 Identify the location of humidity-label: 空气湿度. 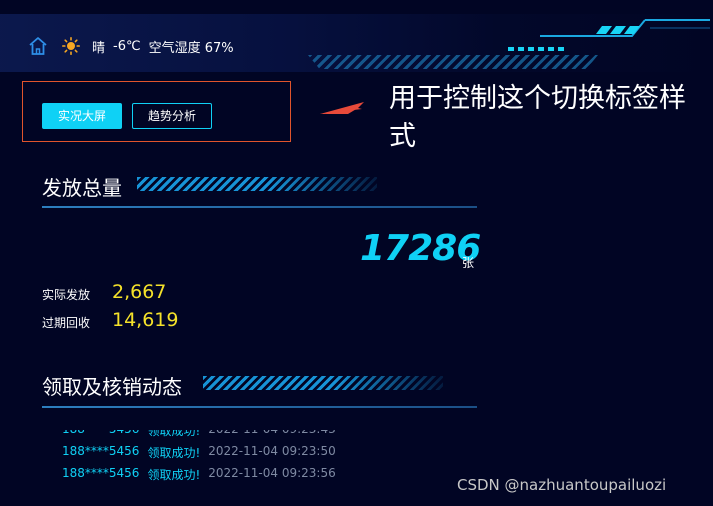
(174, 48).